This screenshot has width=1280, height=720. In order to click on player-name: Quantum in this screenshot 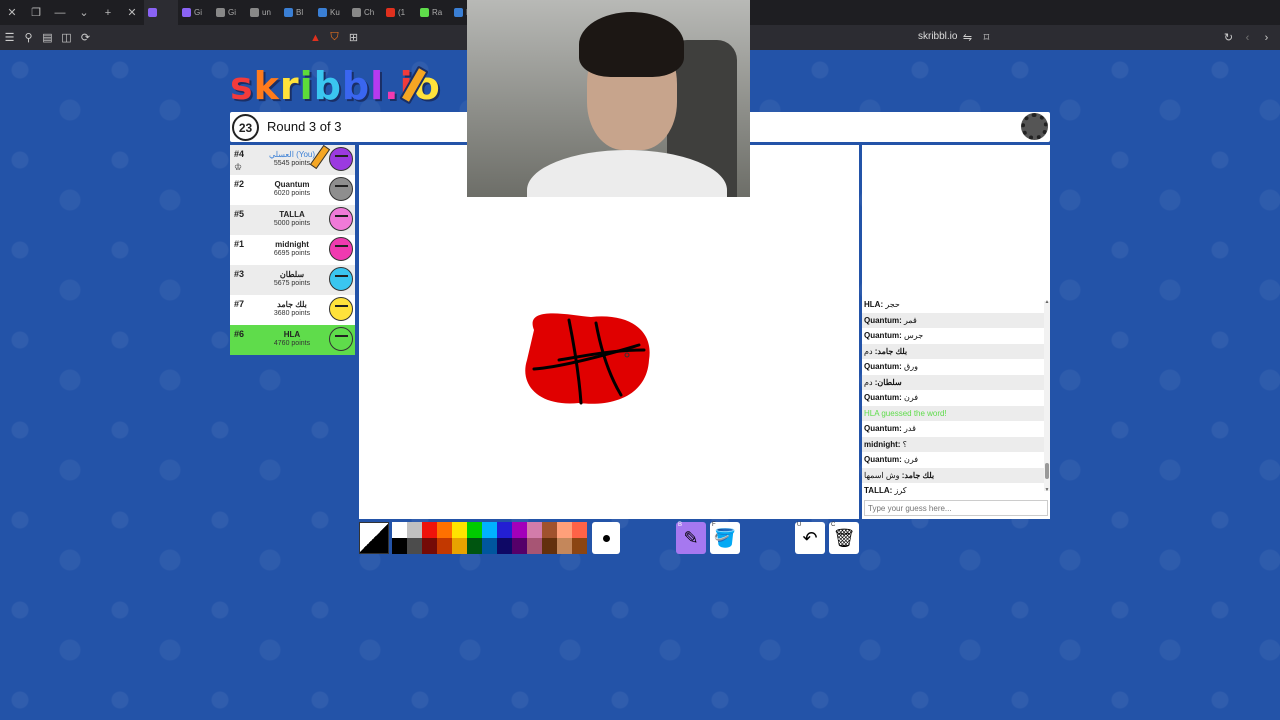, I will do `click(292, 184)`.